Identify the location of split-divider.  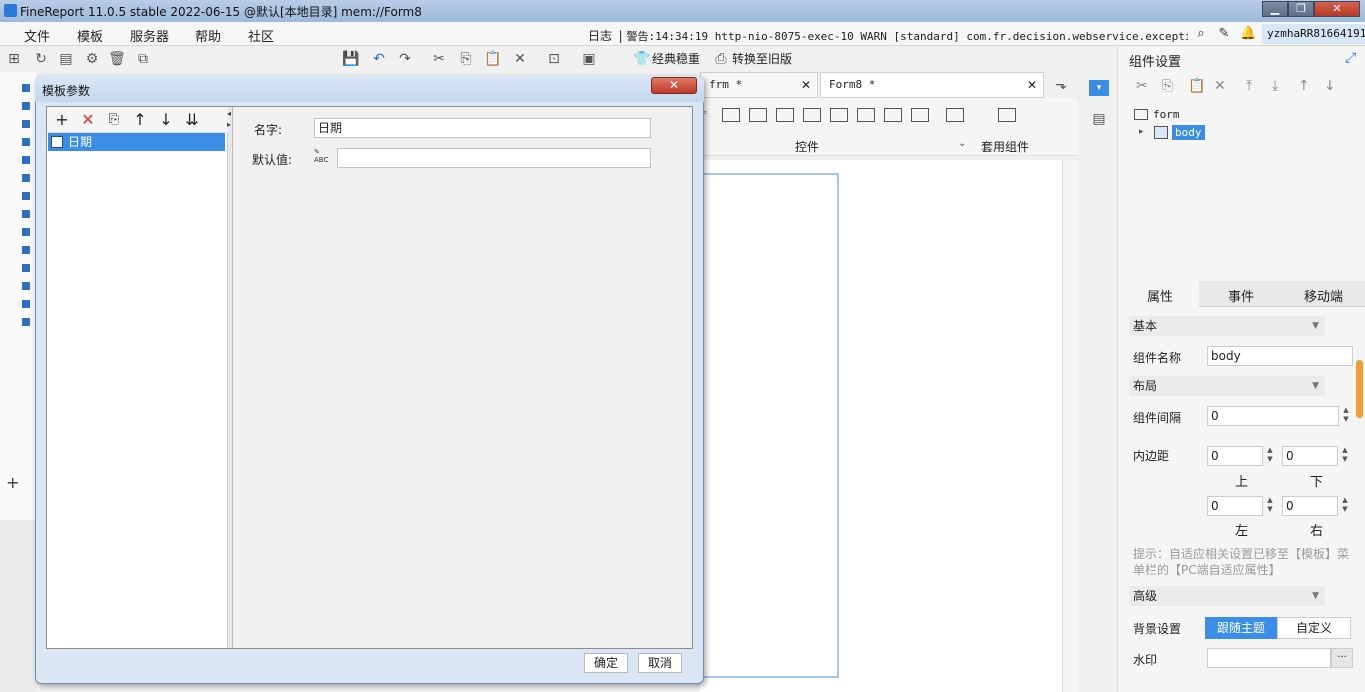
(230, 377).